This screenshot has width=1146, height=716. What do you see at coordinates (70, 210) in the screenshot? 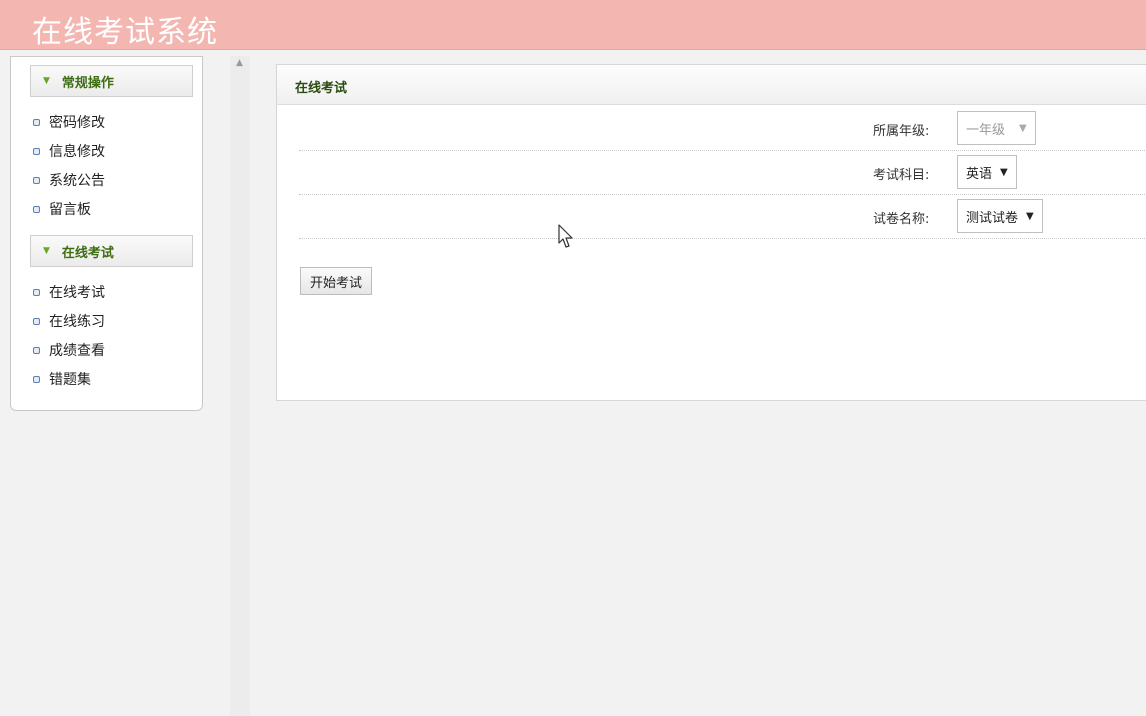
I see `sidebar-item-label: 留言板` at bounding box center [70, 210].